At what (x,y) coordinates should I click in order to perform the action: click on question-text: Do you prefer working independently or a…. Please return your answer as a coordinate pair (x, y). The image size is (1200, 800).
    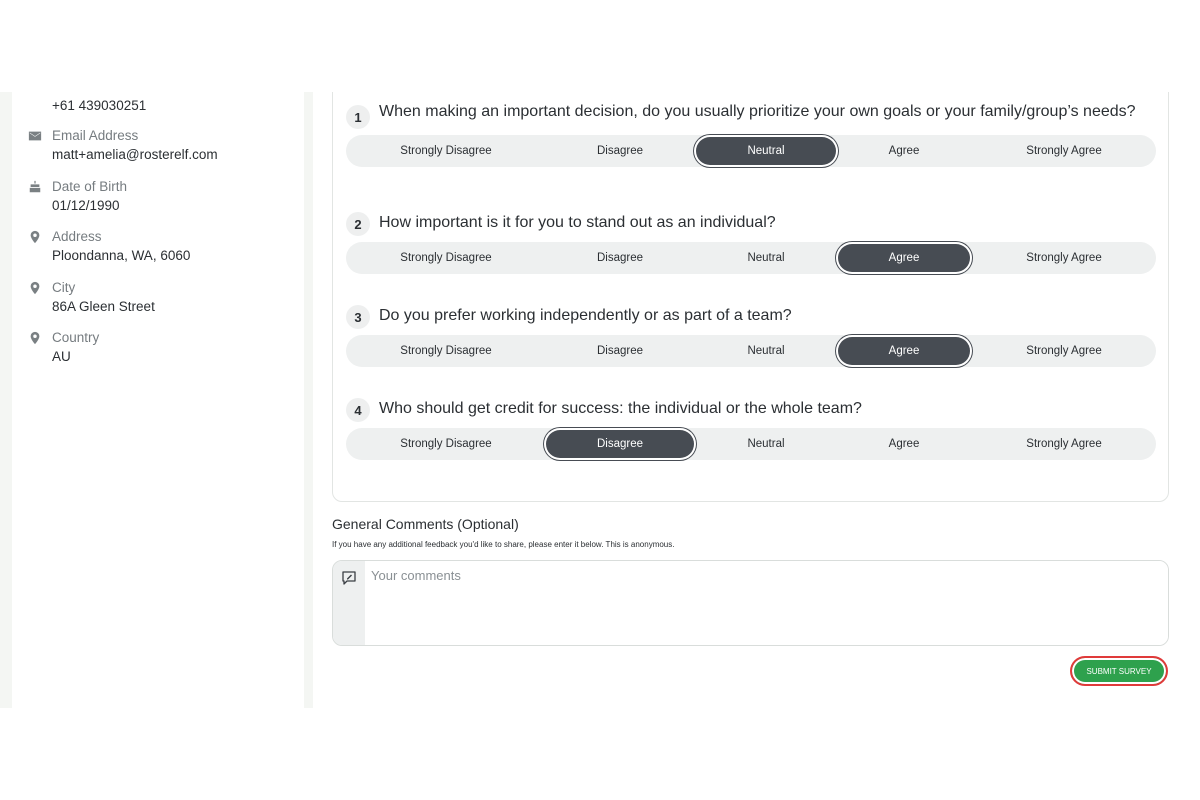
    Looking at the image, I should click on (585, 315).